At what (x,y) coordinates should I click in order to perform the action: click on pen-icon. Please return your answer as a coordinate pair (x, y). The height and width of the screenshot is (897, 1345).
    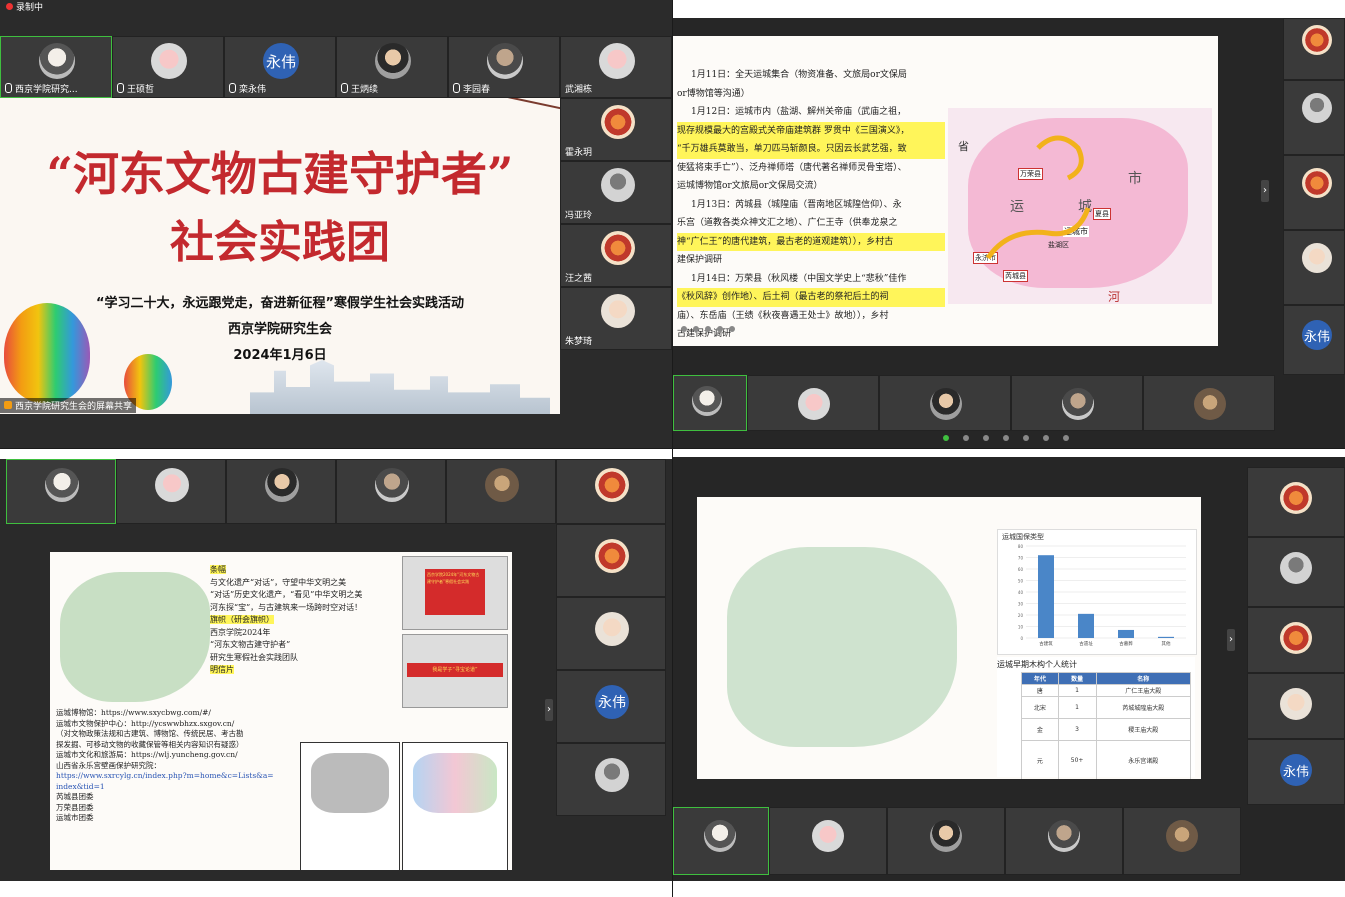
    Looking at the image, I should click on (708, 329).